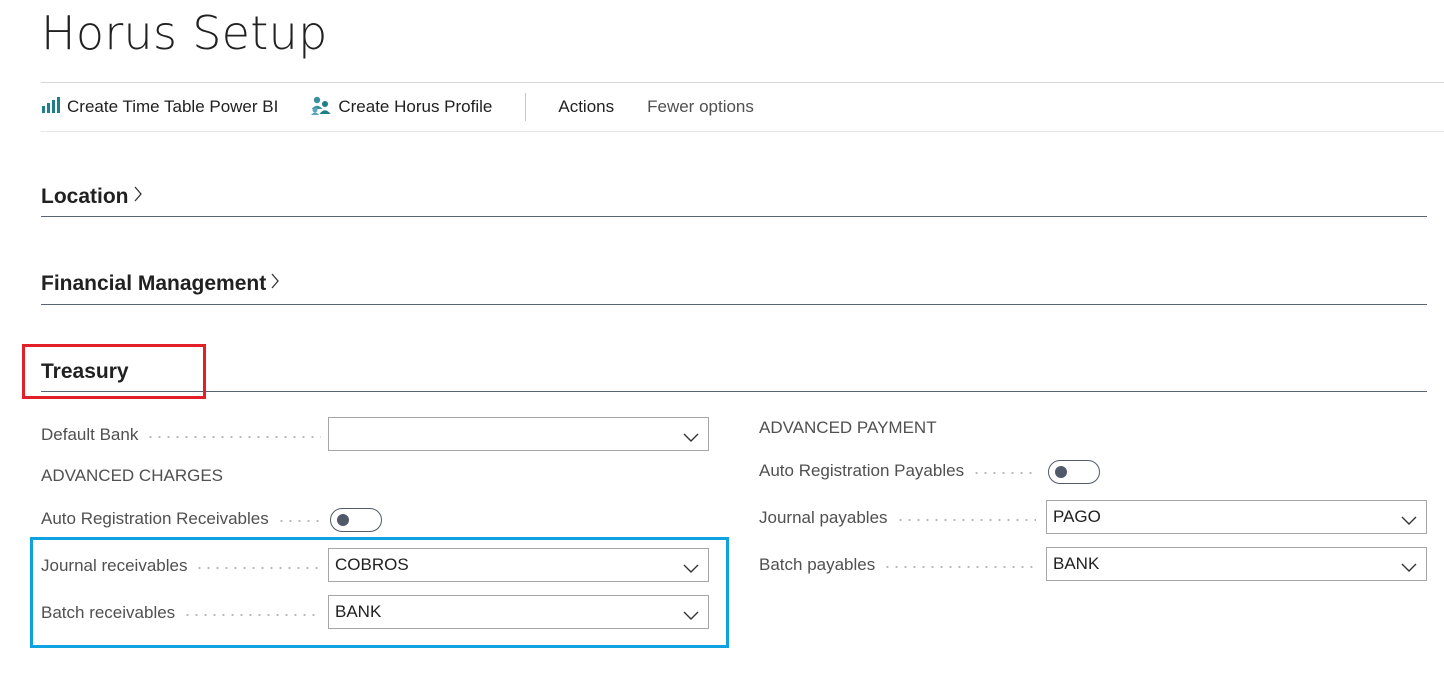 The image size is (1444, 696). What do you see at coordinates (184, 33) in the screenshot?
I see `page-title: Horus Setup` at bounding box center [184, 33].